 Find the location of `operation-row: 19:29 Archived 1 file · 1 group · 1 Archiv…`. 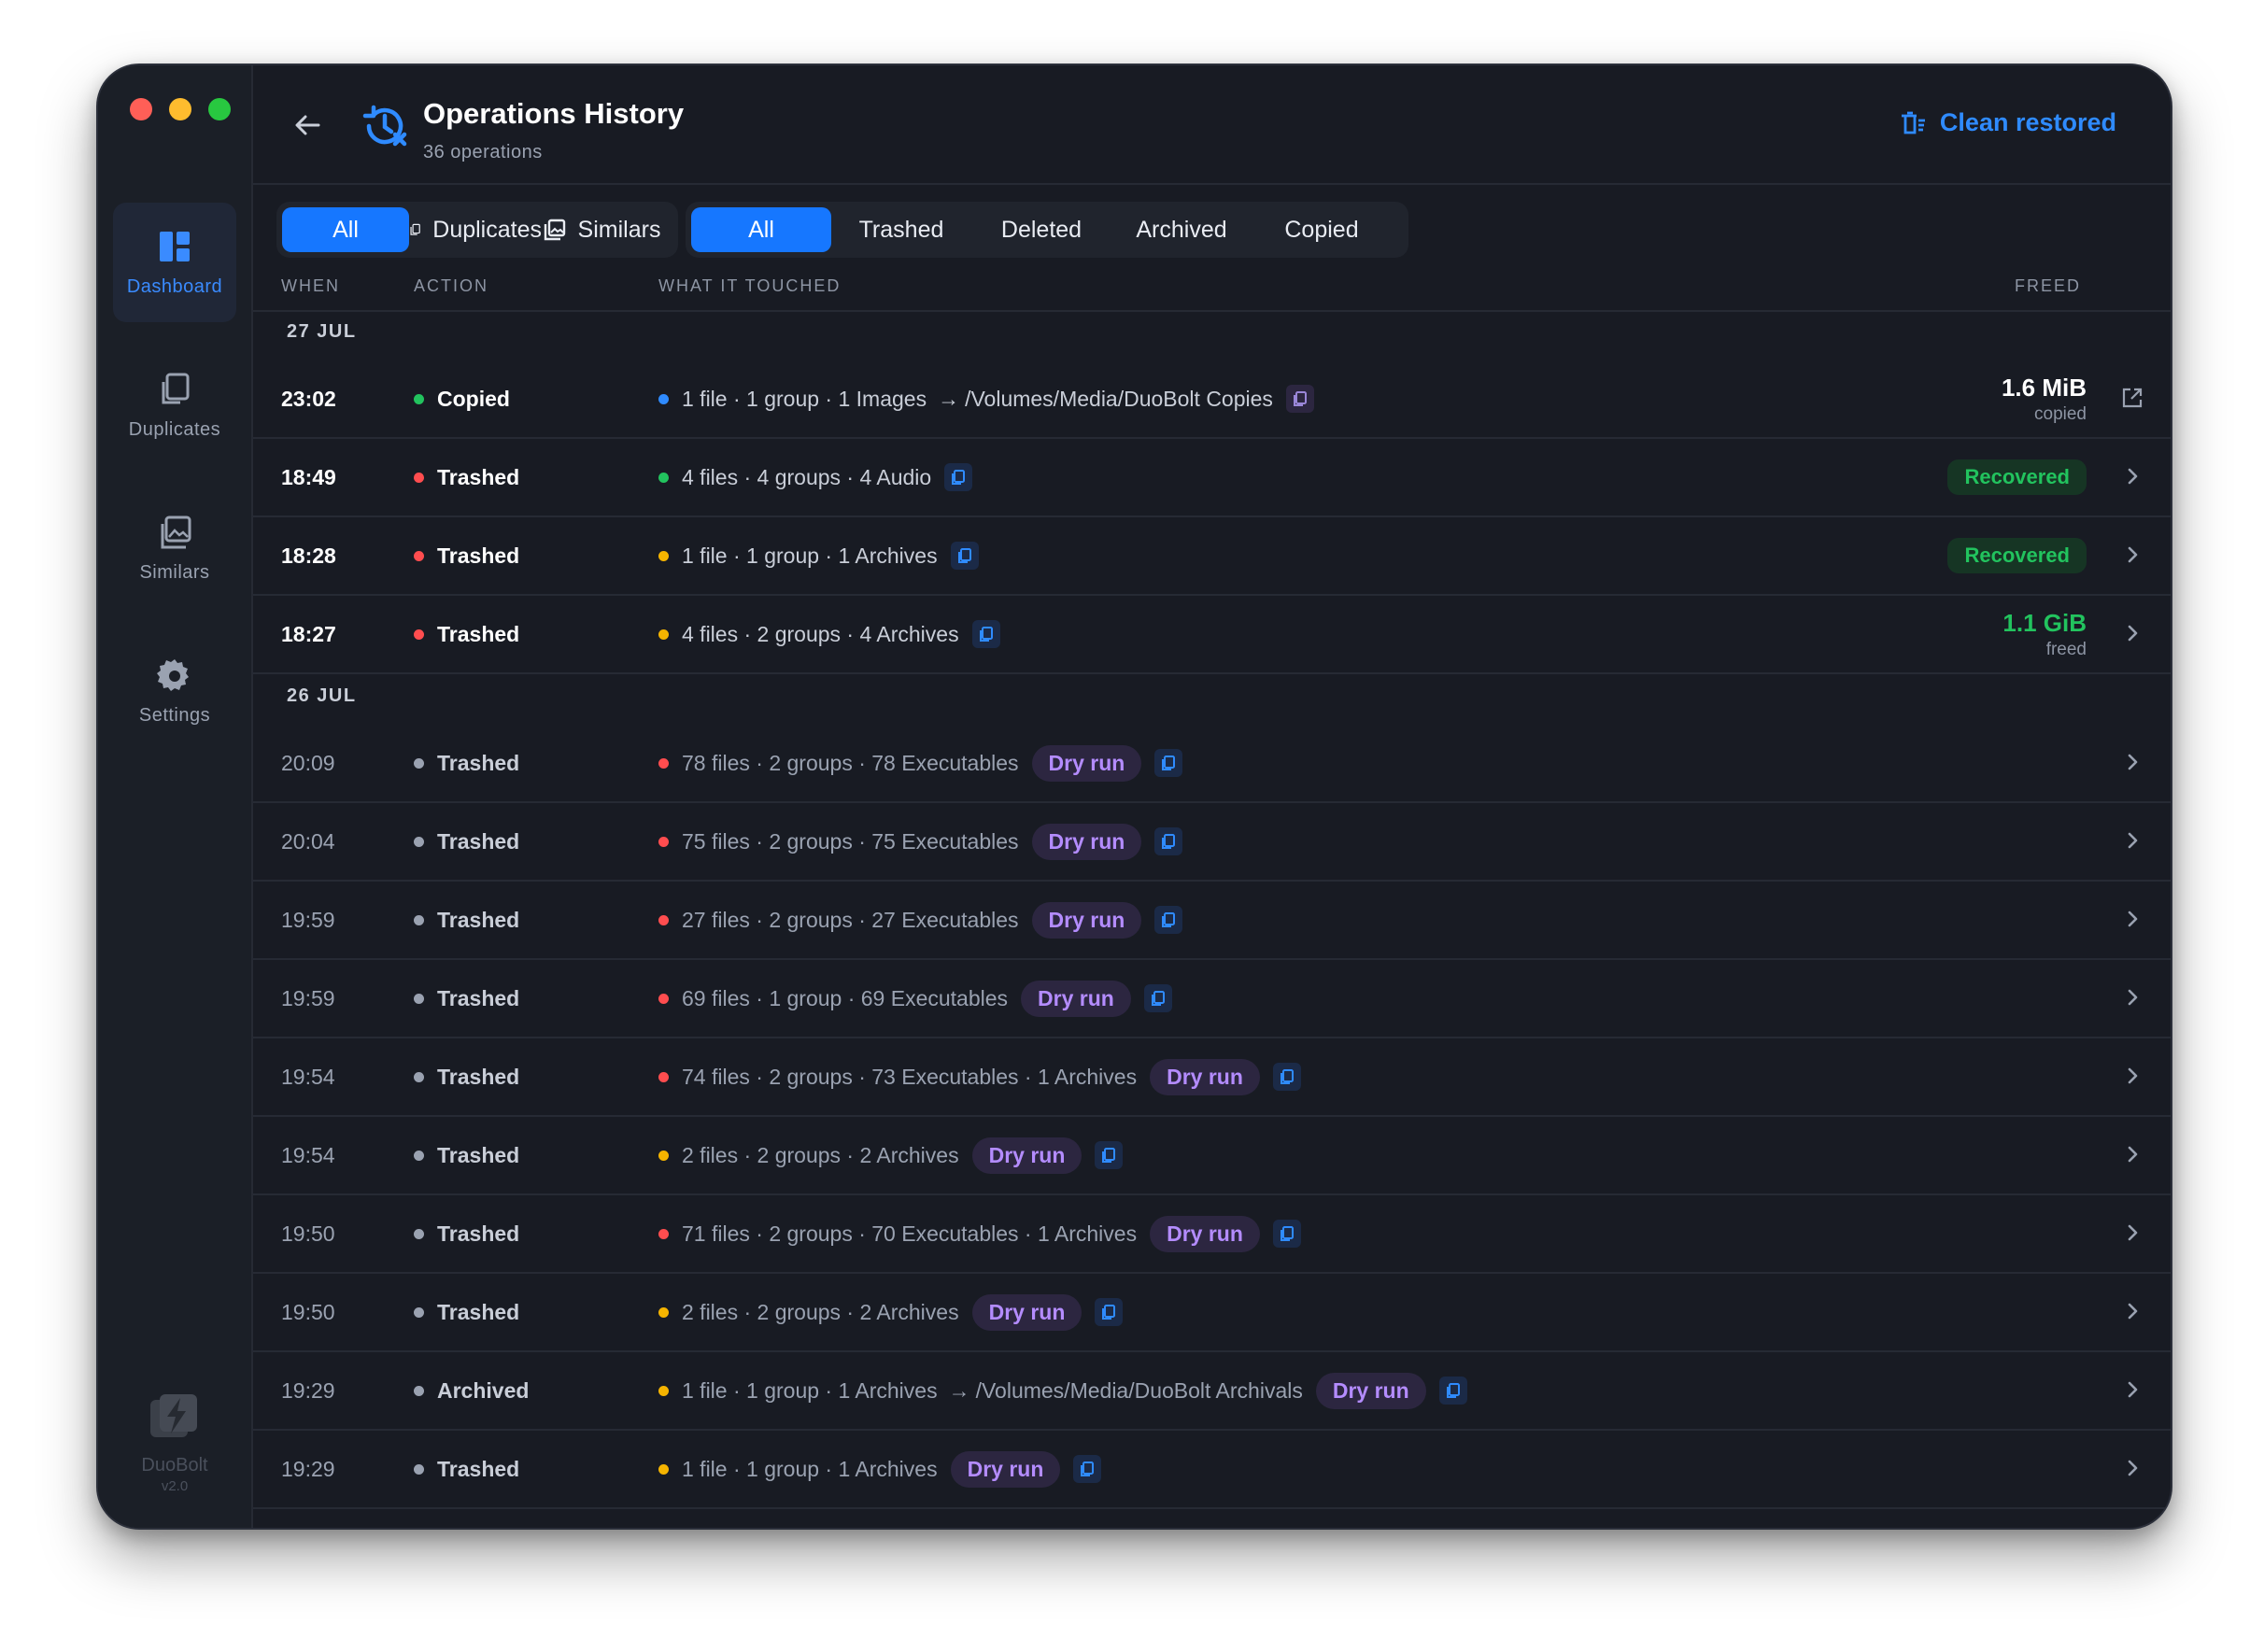

operation-row: 19:29 Archived 1 file · 1 group · 1 Archiv… is located at coordinates (1212, 1391).